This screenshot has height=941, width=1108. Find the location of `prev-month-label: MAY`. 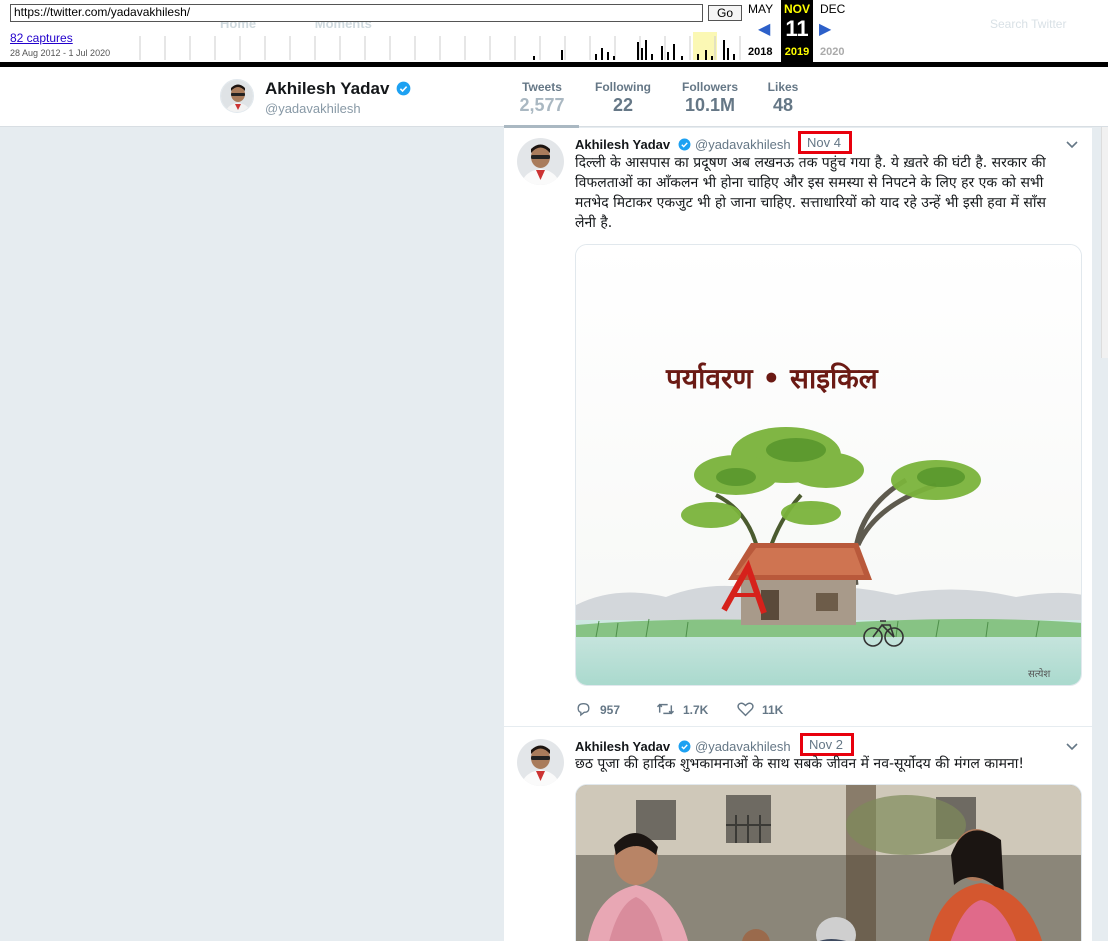

prev-month-label: MAY is located at coordinates (761, 9).